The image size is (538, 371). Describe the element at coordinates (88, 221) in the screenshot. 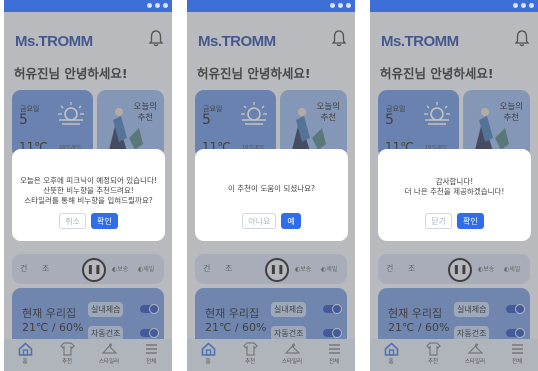

I see `dialog-buttons: 취소 확인` at that location.